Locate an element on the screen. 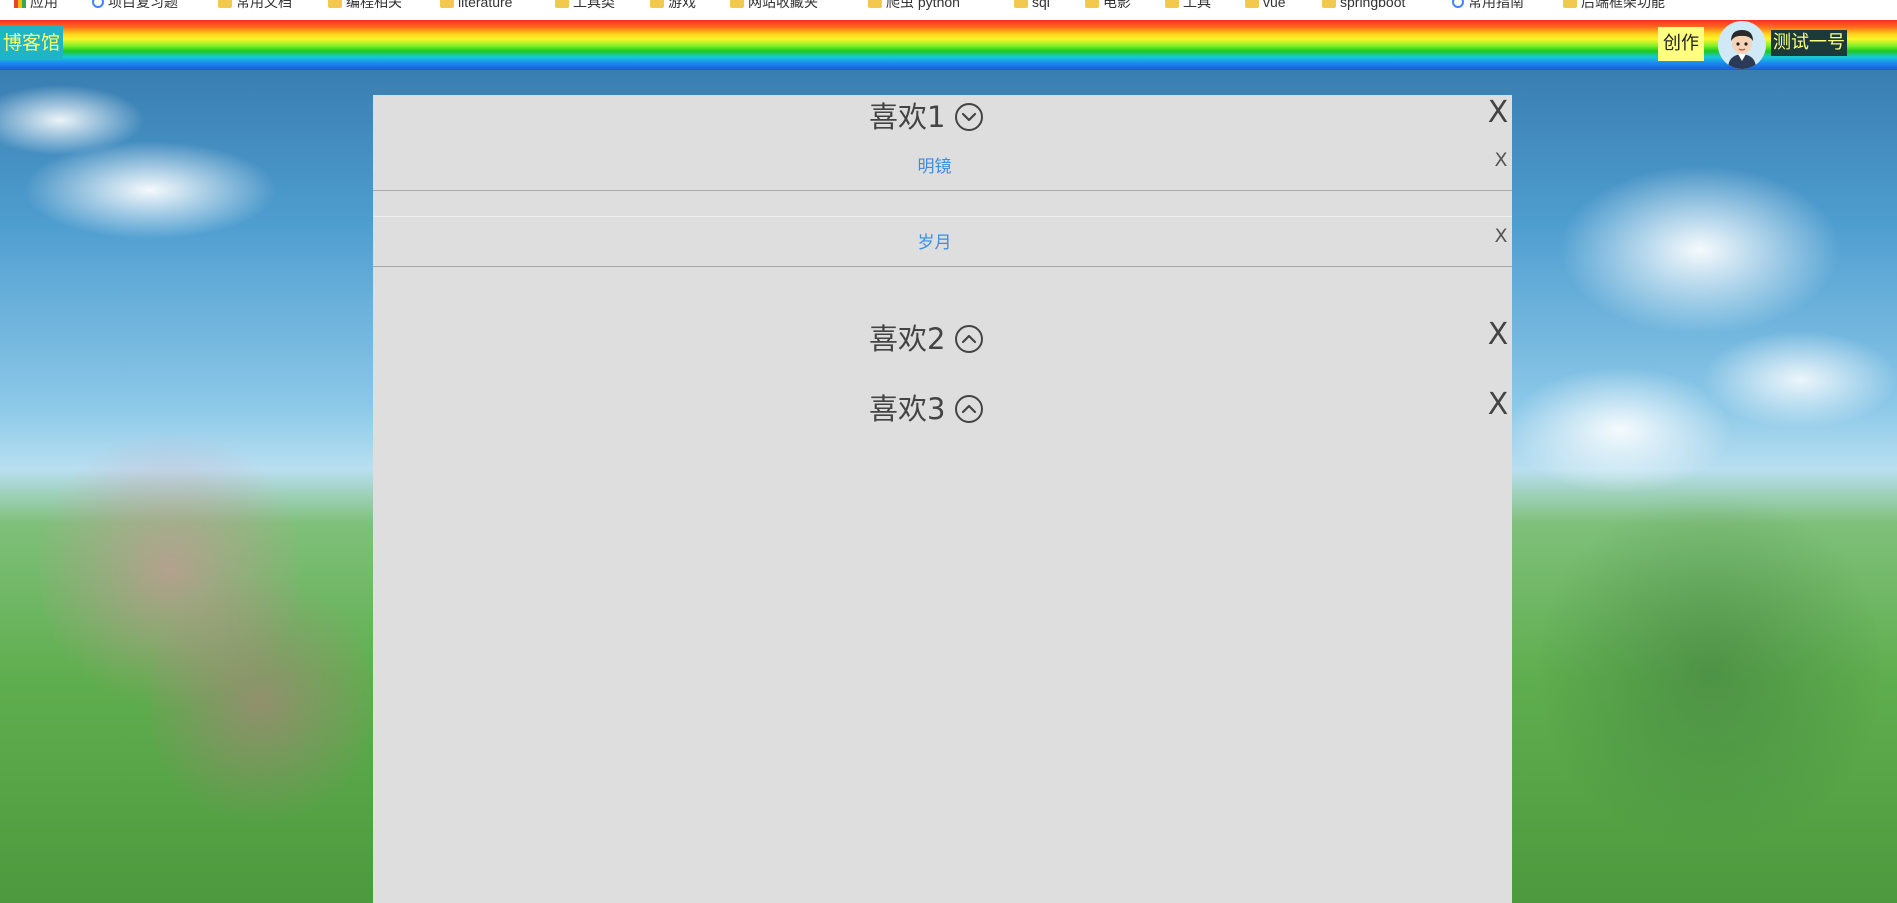 The image size is (1897, 903). bookmark-label: vue is located at coordinates (1274, 5).